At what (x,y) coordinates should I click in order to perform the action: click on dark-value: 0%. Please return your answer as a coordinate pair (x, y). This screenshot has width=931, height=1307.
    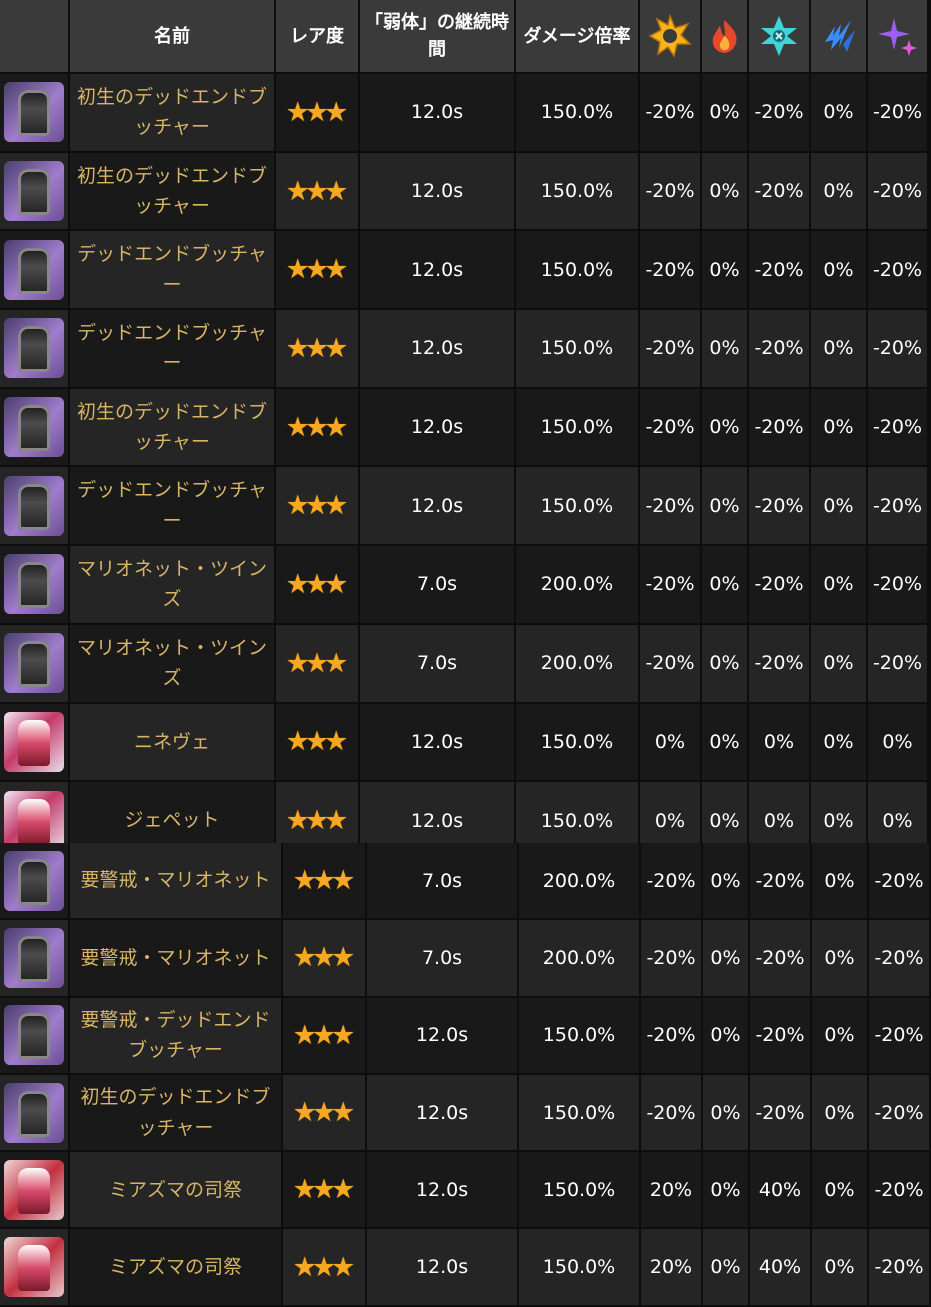
    Looking at the image, I should click on (897, 743).